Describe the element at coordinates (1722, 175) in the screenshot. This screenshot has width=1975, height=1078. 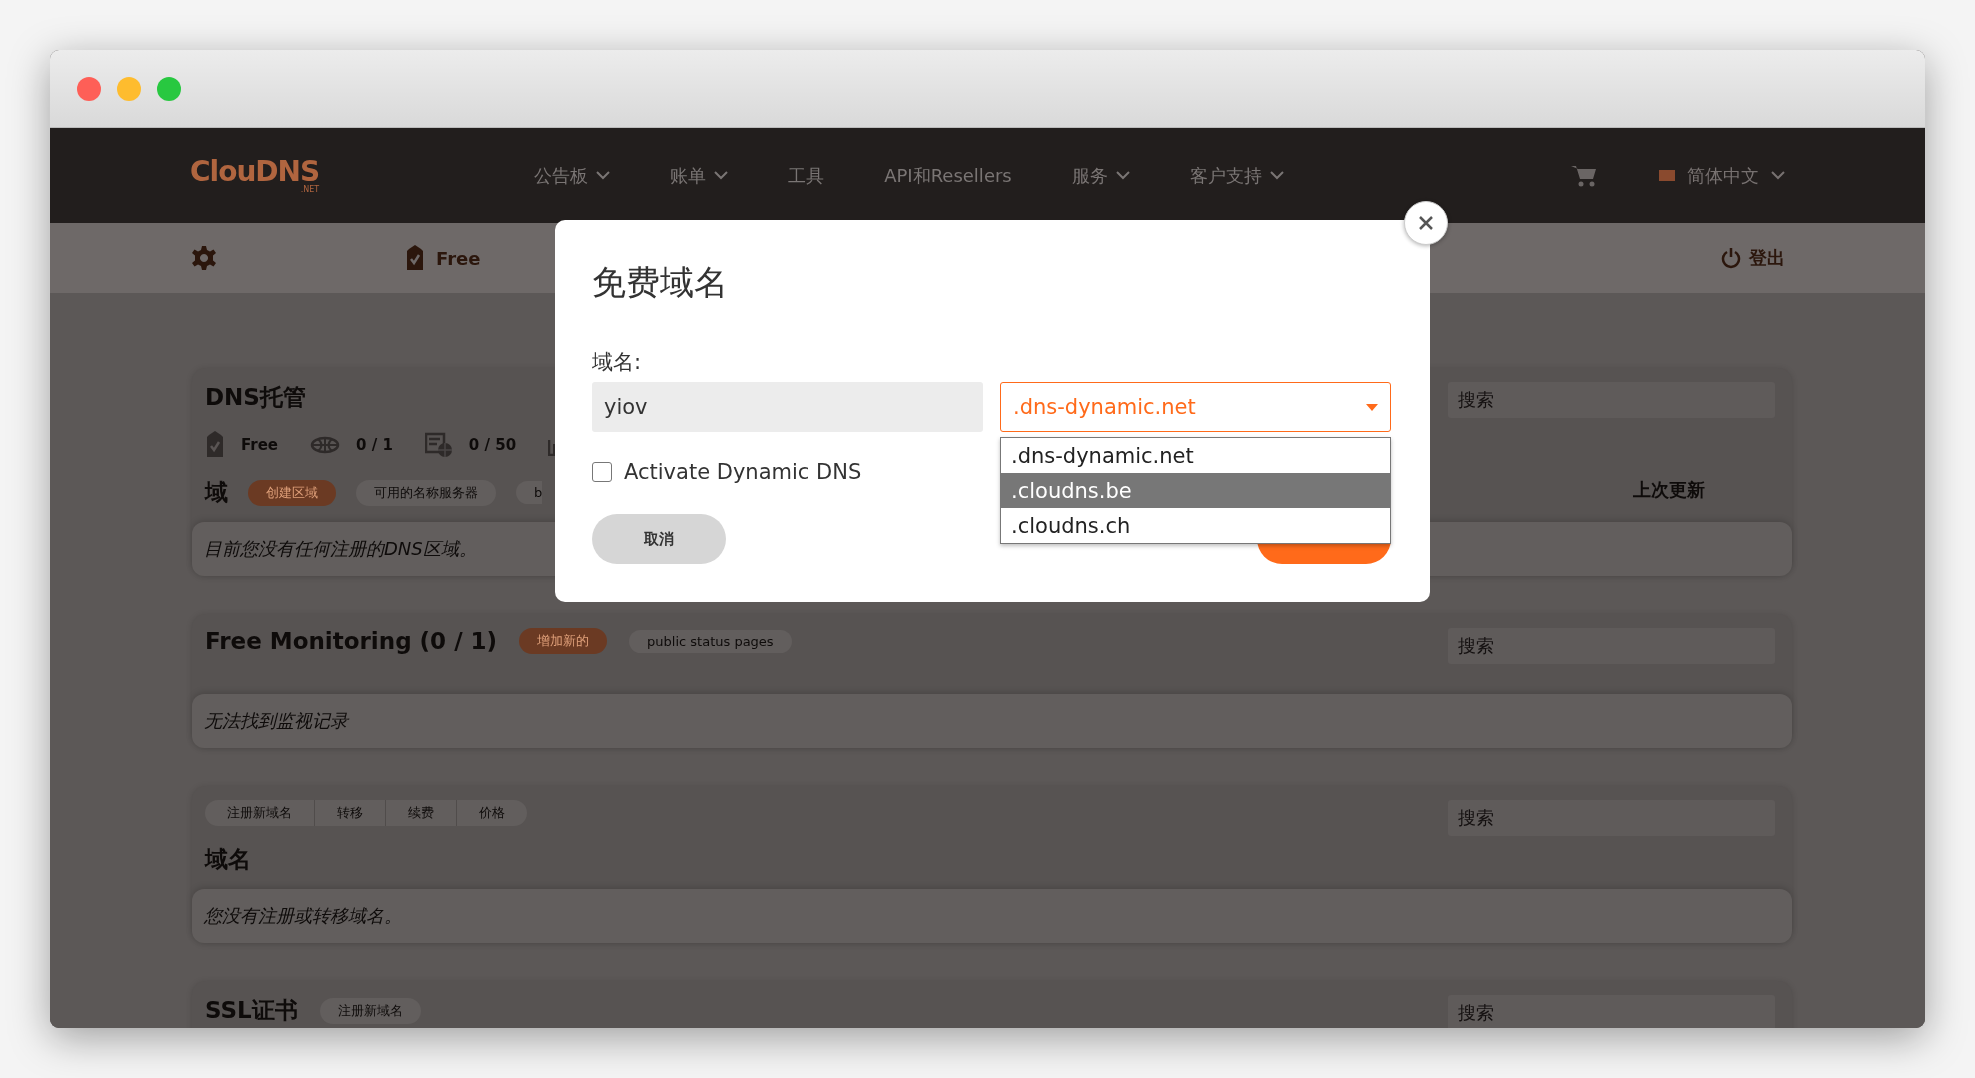
I see `language-selector: 简体中文` at that location.